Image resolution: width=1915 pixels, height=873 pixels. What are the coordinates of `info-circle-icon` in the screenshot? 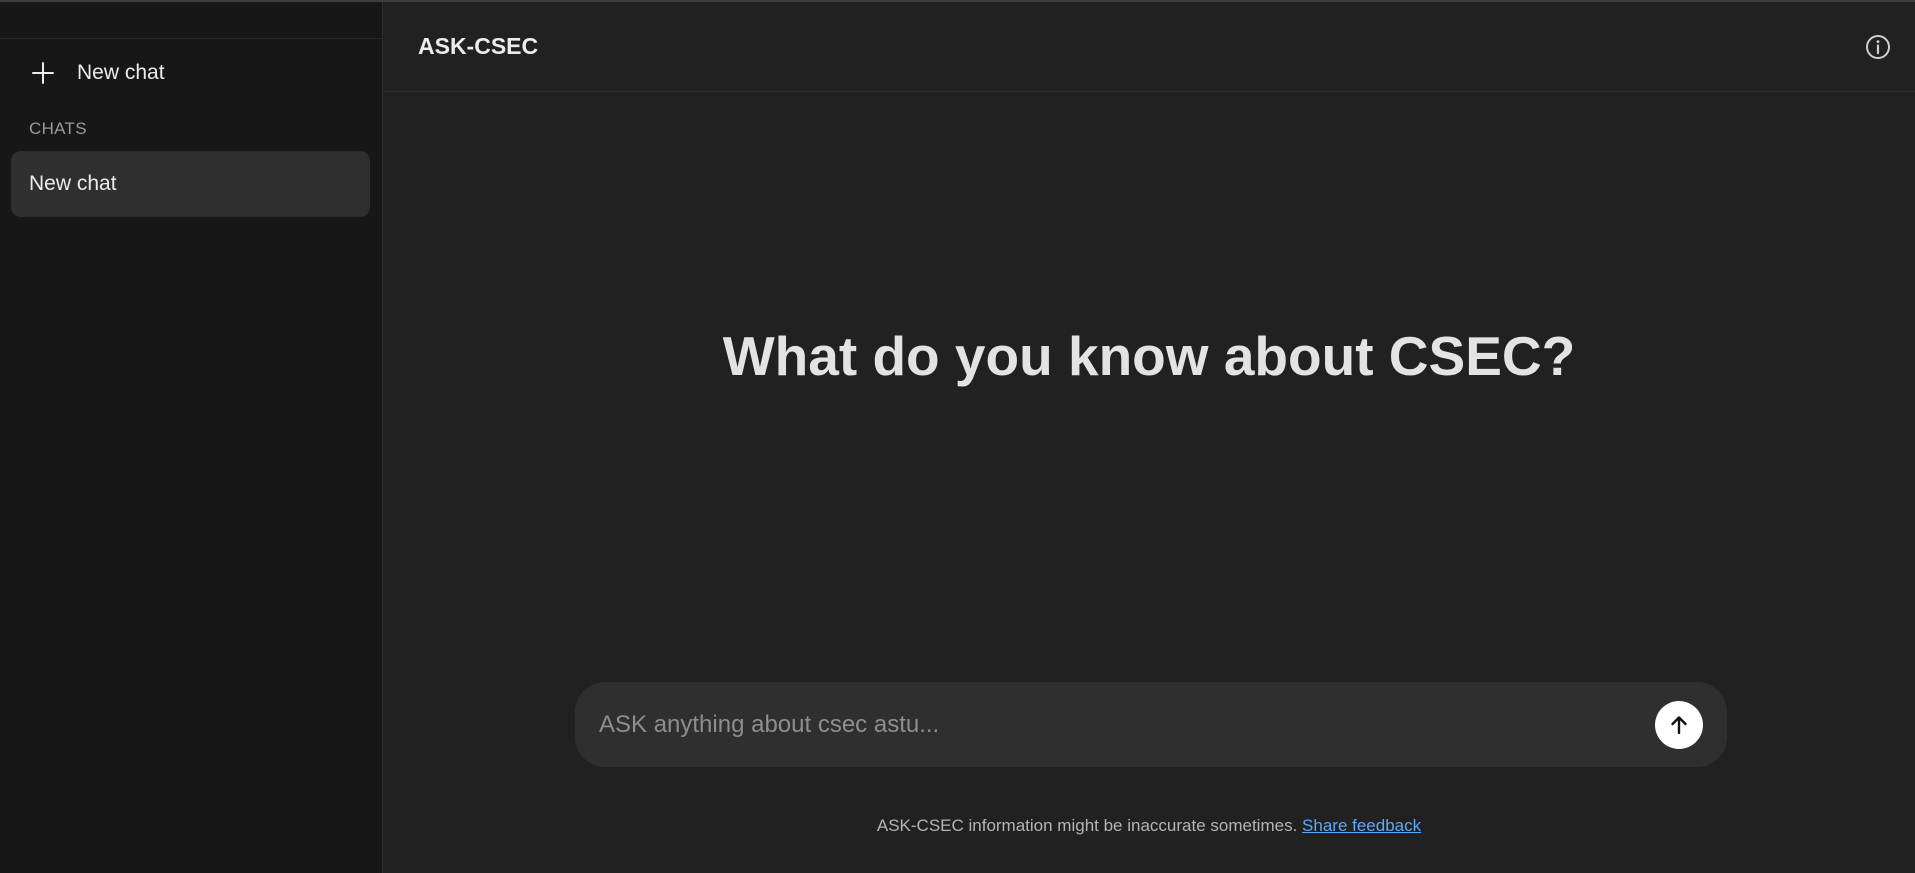 It's located at (1878, 47).